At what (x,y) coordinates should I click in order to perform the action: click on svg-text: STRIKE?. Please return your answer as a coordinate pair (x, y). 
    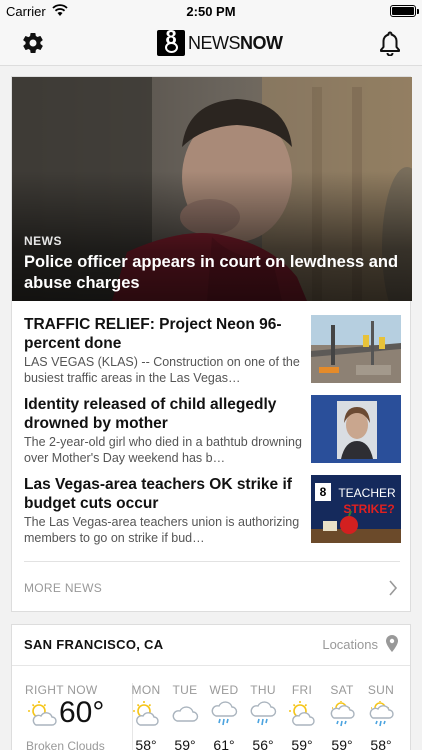
    Looking at the image, I should click on (368, 509).